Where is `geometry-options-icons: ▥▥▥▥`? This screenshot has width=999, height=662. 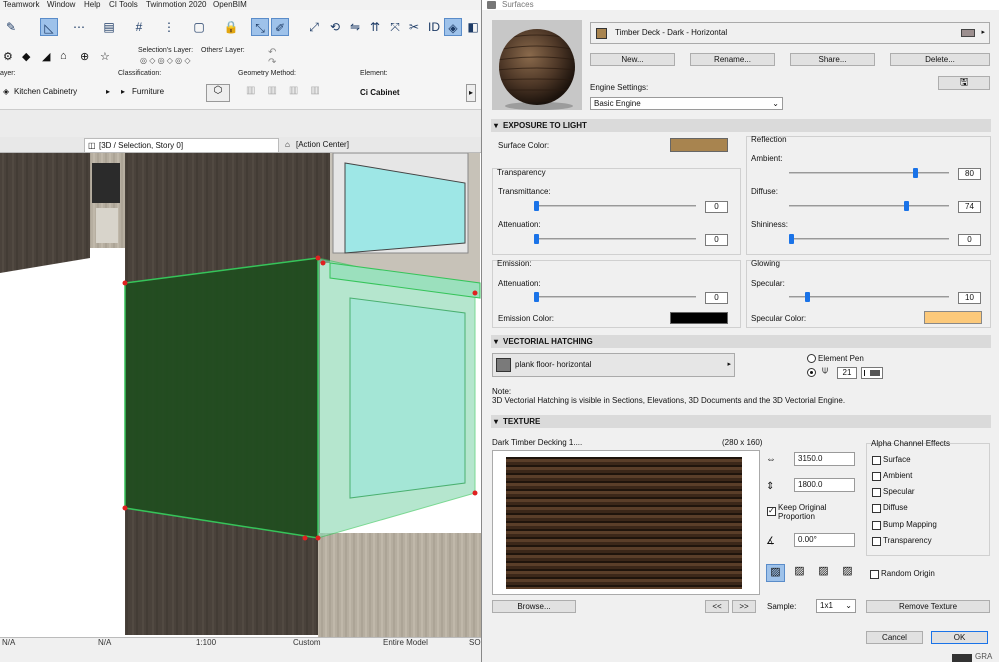 geometry-options-icons: ▥▥▥▥ is located at coordinates (289, 90).